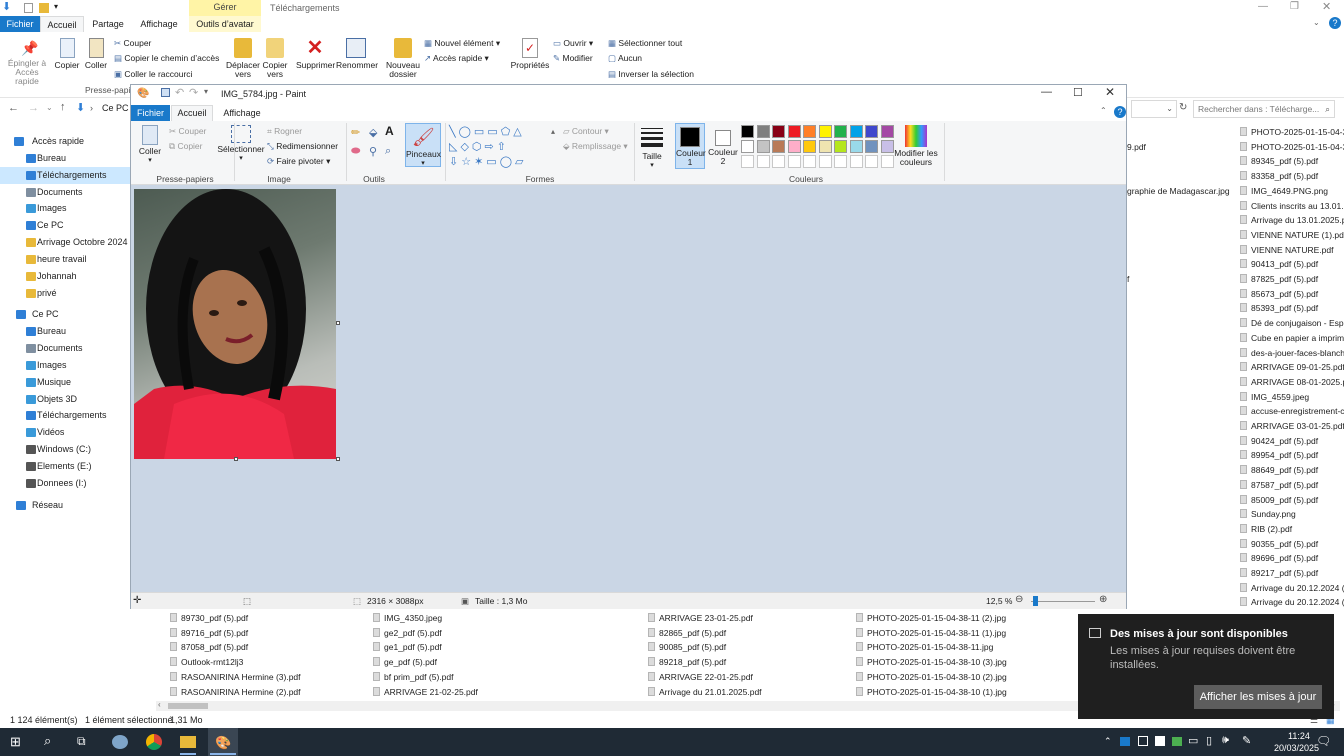  Describe the element at coordinates (81, 741) in the screenshot. I see `task-view-icon: ⧉` at that location.